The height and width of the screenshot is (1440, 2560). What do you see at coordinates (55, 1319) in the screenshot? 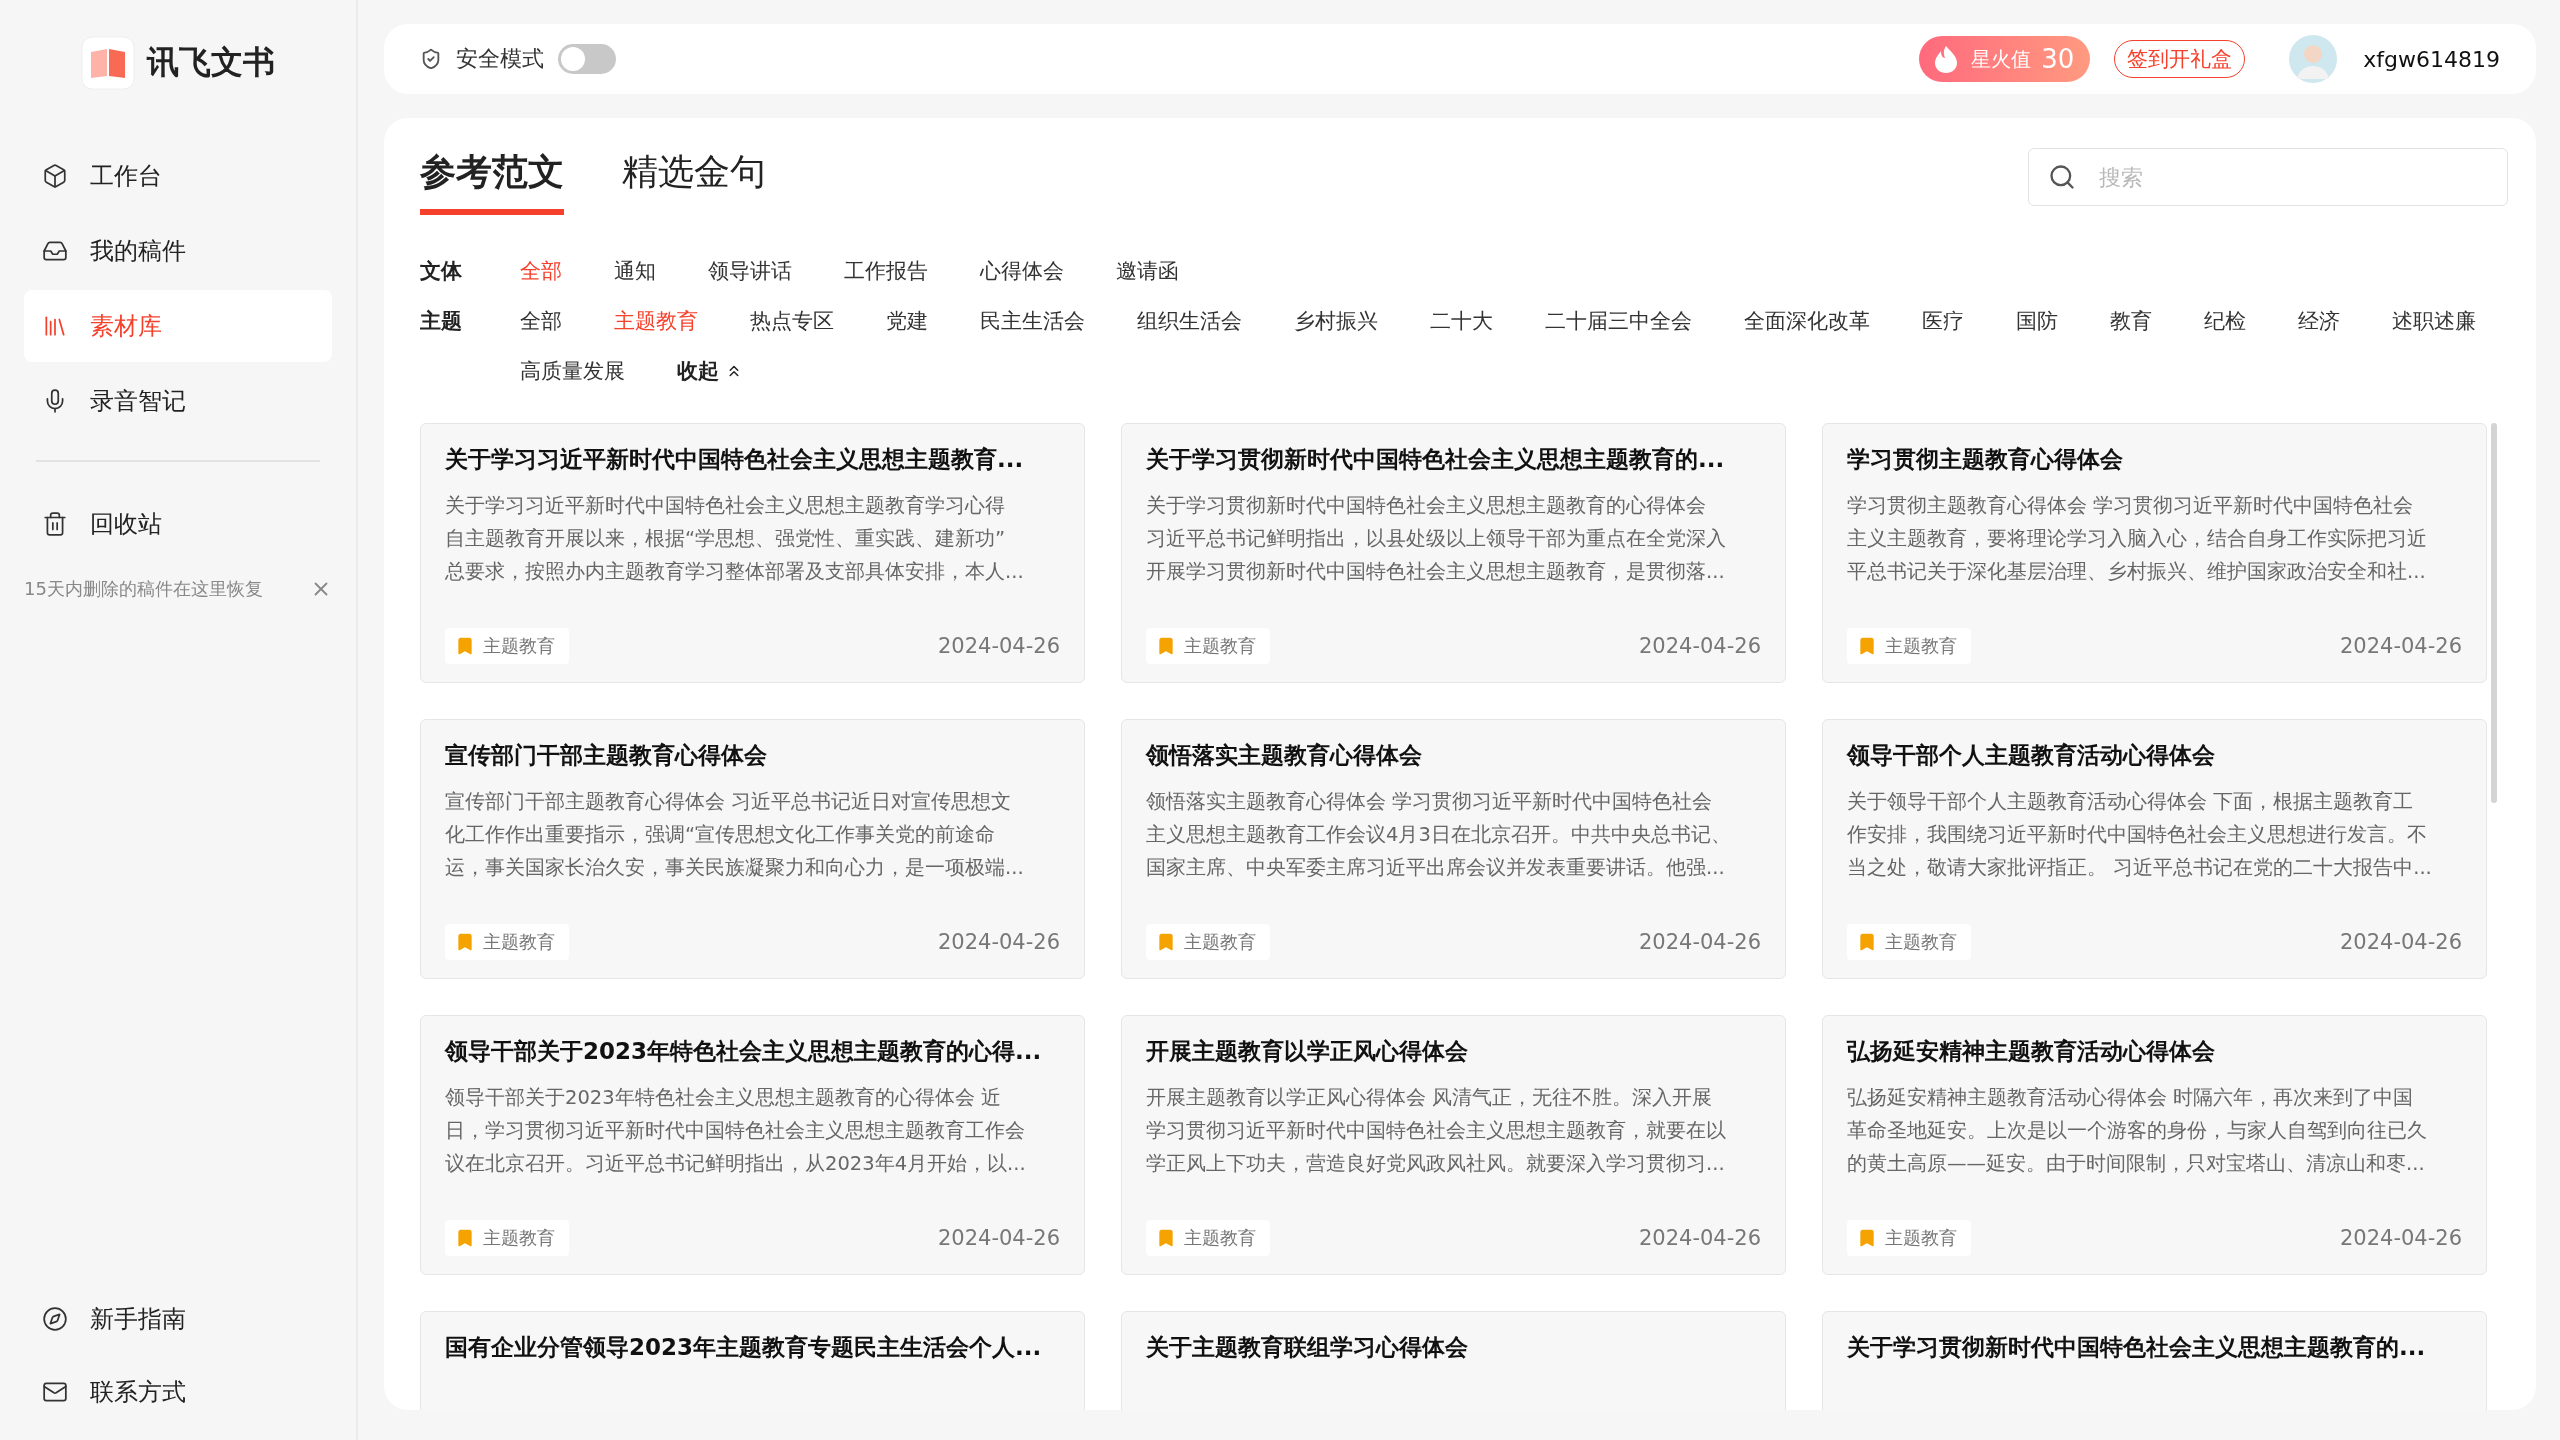
I see `compass-icon` at bounding box center [55, 1319].